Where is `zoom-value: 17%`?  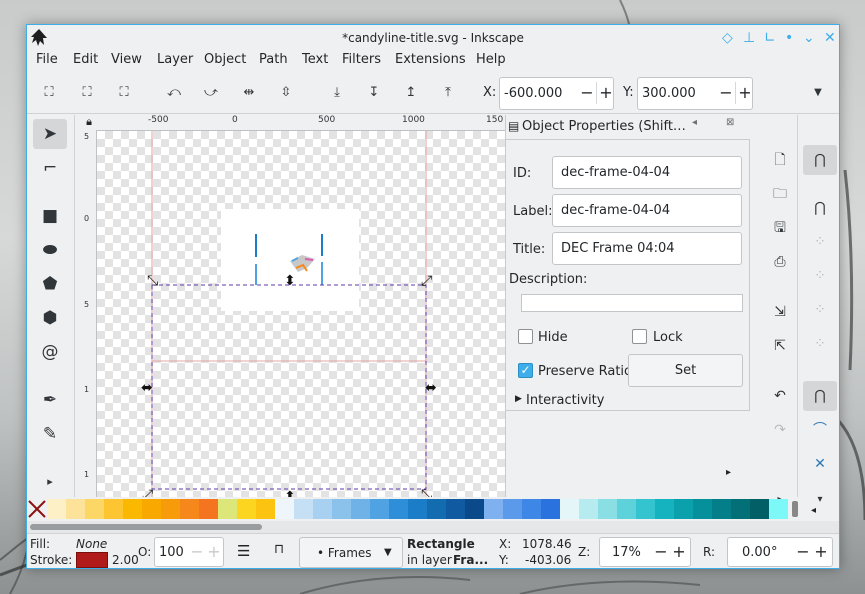
zoom-value: 17% is located at coordinates (626, 552).